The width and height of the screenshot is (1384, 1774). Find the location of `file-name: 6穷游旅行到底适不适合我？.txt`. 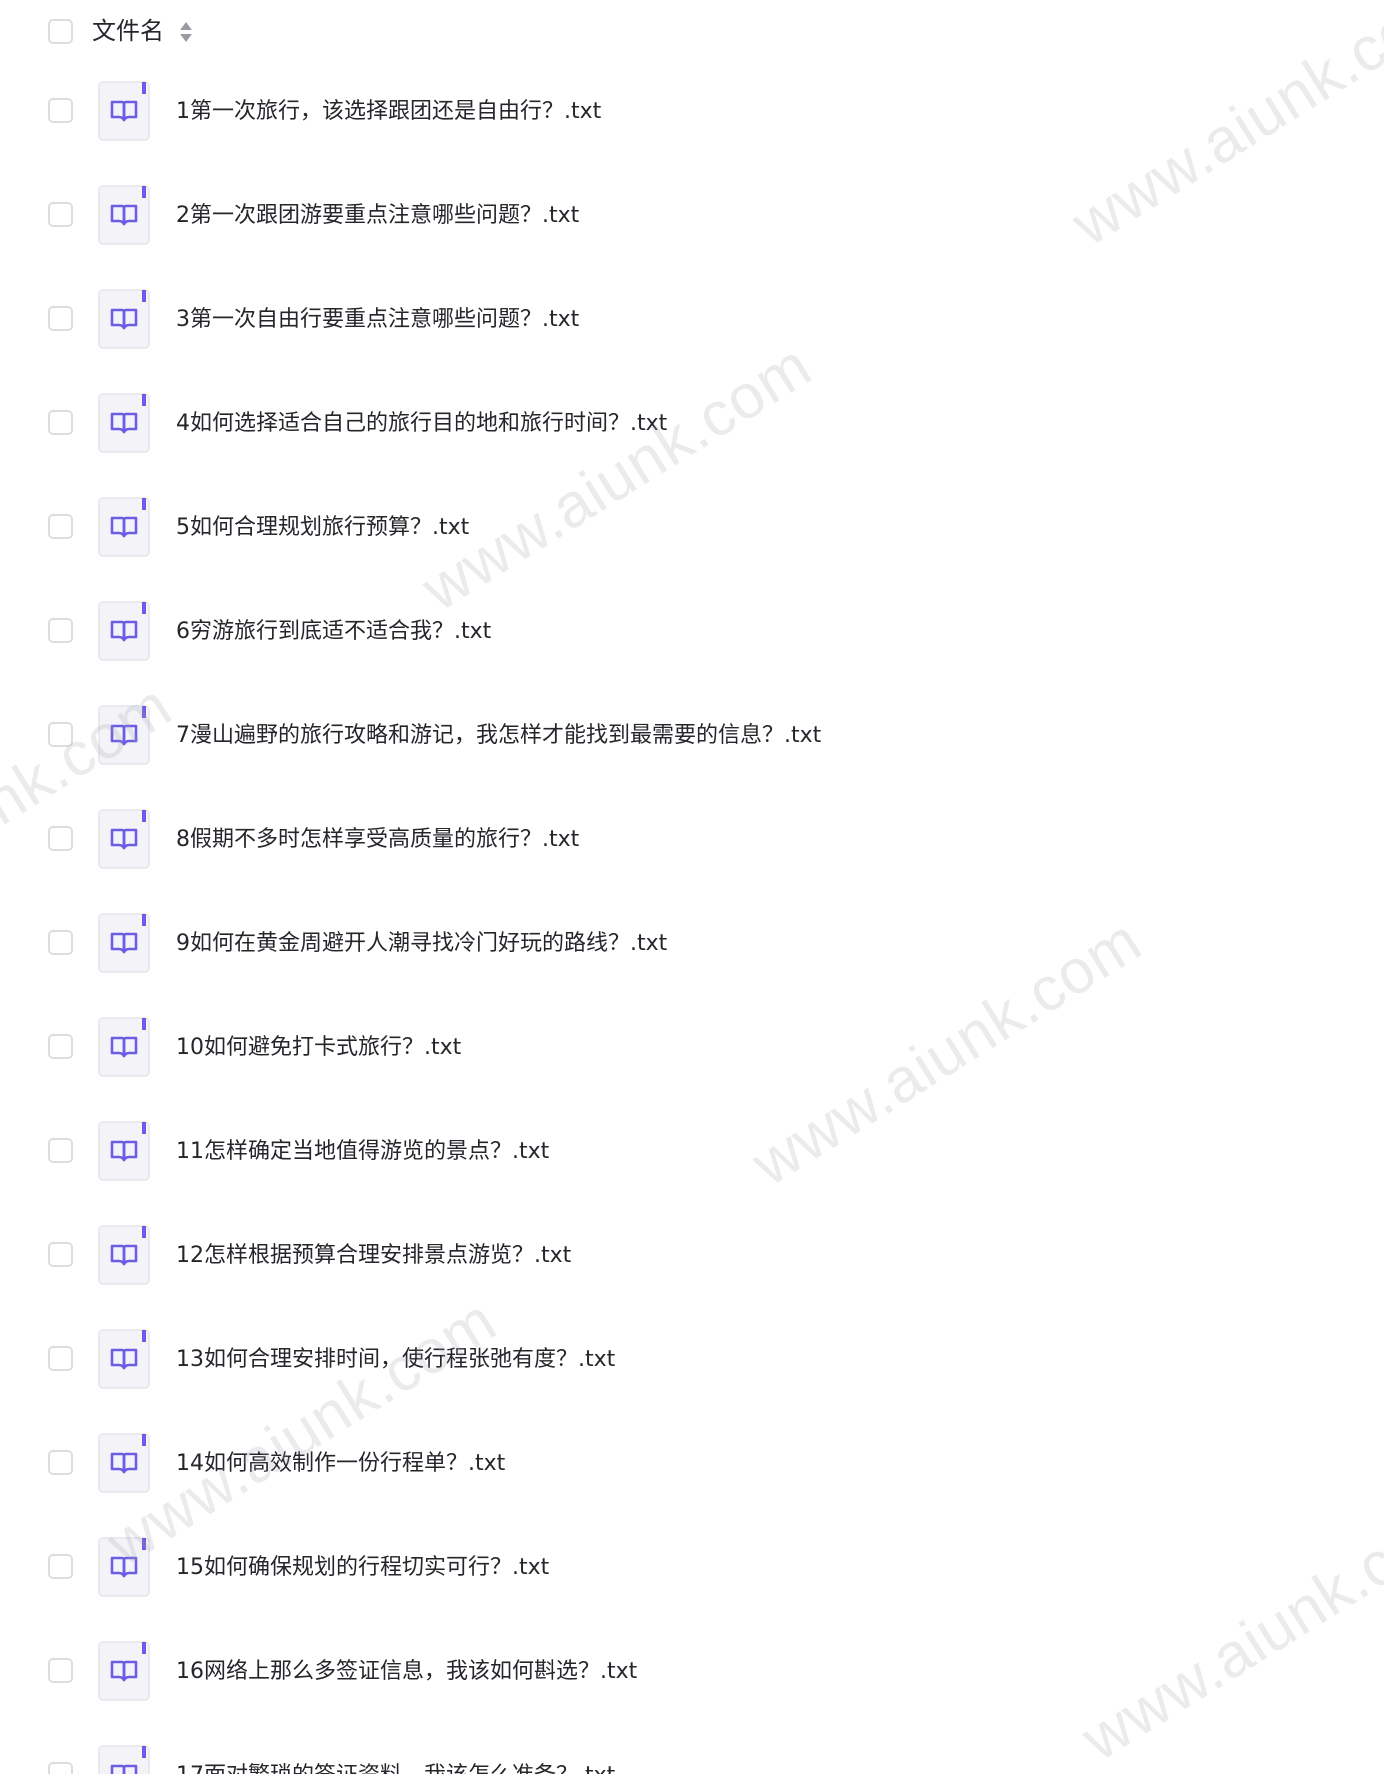

file-name: 6穷游旅行到底适不适合我？.txt is located at coordinates (333, 632).